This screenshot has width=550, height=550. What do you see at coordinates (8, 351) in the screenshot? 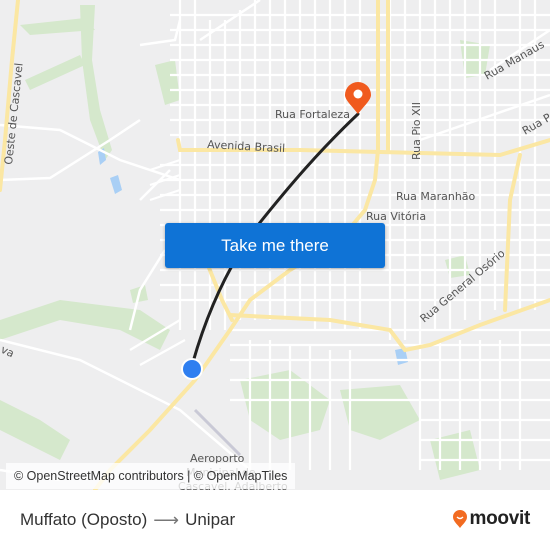
I see `street-label-va: va` at bounding box center [8, 351].